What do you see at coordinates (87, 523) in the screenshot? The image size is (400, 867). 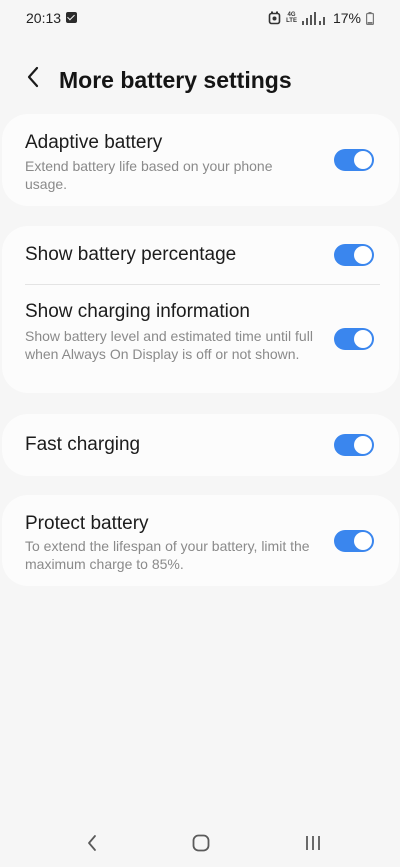 I see `protect-battery-title: Protect battery` at bounding box center [87, 523].